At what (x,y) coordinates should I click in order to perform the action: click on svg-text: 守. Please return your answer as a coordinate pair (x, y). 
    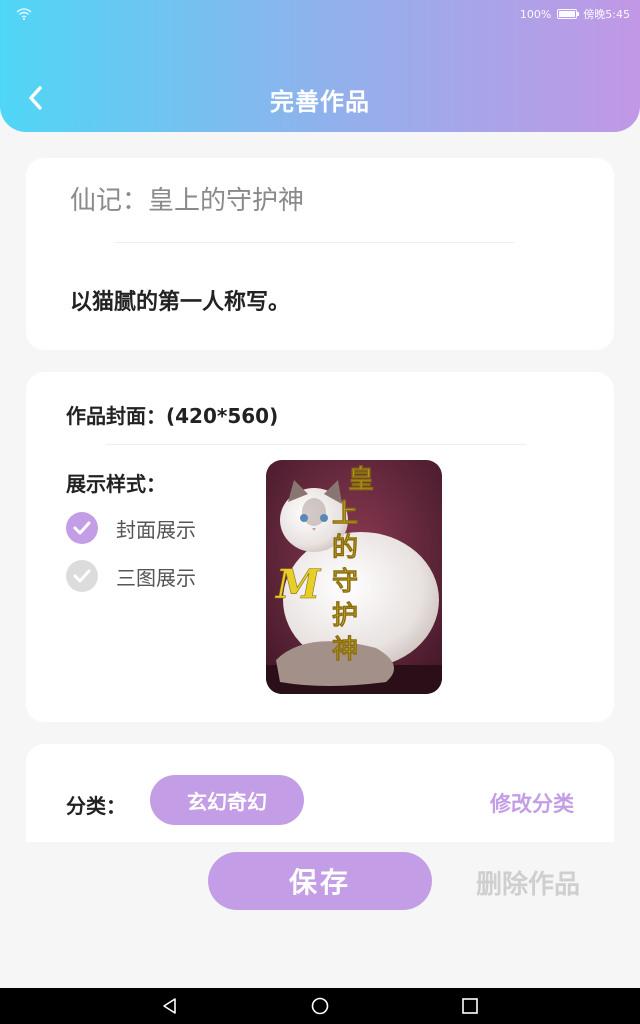
    Looking at the image, I should click on (345, 581).